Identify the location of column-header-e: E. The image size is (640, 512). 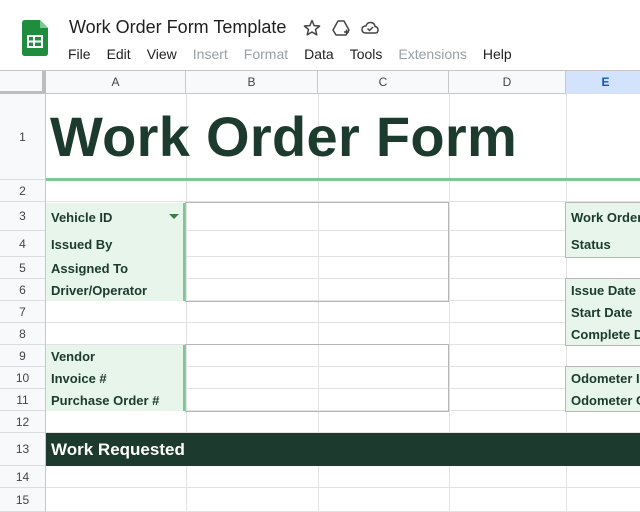
(603, 82).